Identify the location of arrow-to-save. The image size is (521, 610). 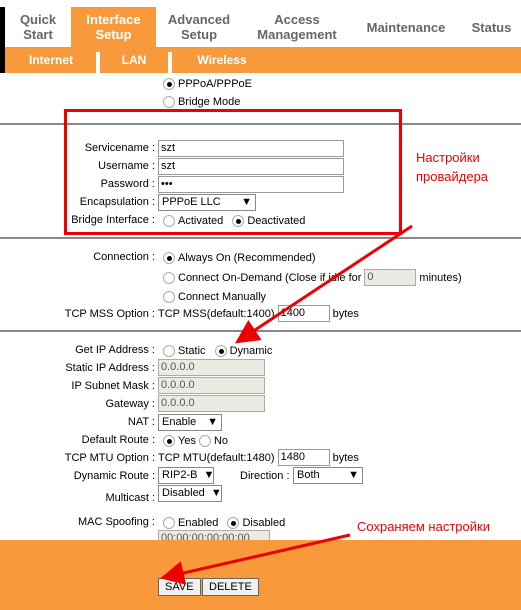
(255, 559).